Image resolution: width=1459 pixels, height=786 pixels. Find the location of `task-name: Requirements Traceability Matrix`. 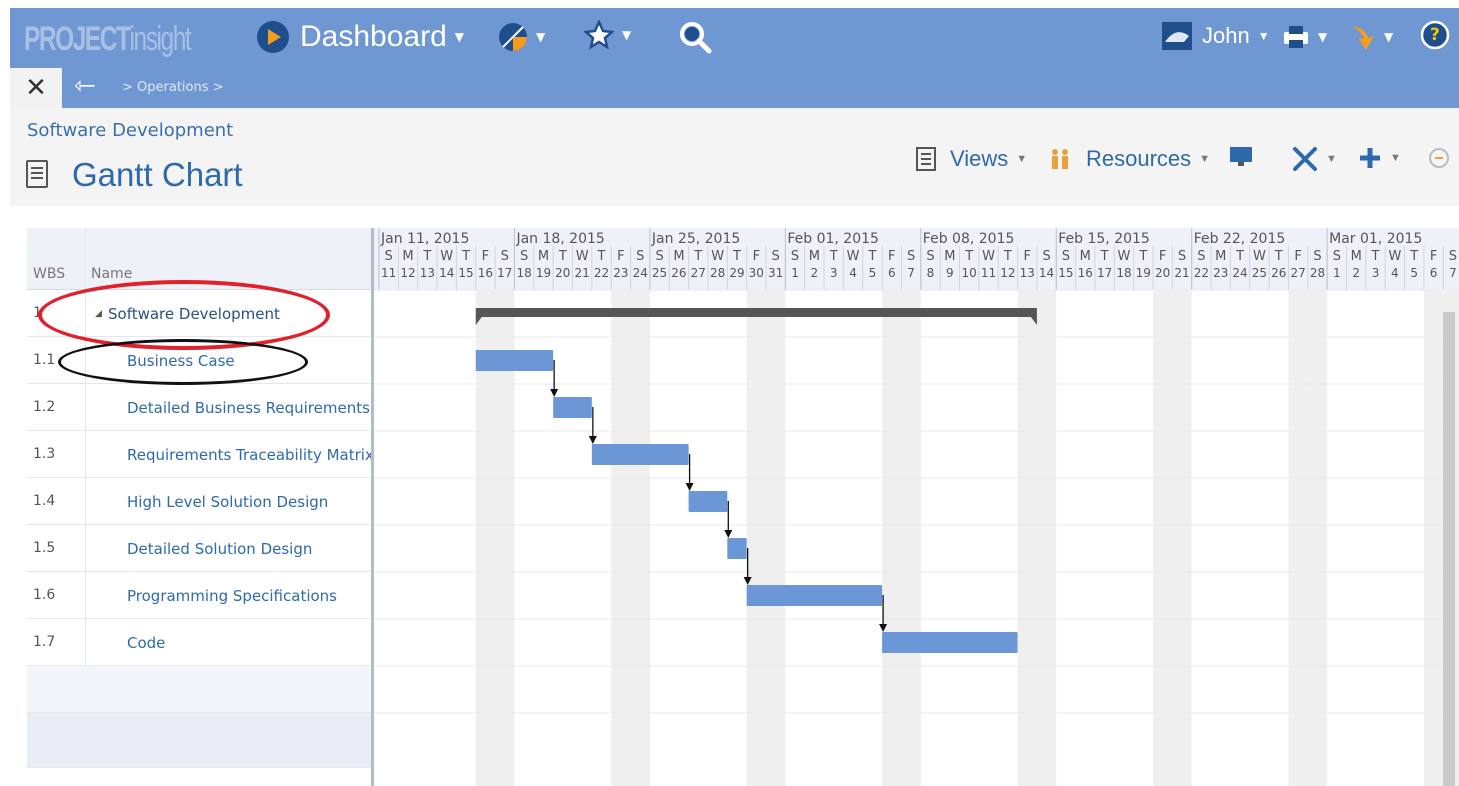

task-name: Requirements Traceability Matrix is located at coordinates (250, 455).